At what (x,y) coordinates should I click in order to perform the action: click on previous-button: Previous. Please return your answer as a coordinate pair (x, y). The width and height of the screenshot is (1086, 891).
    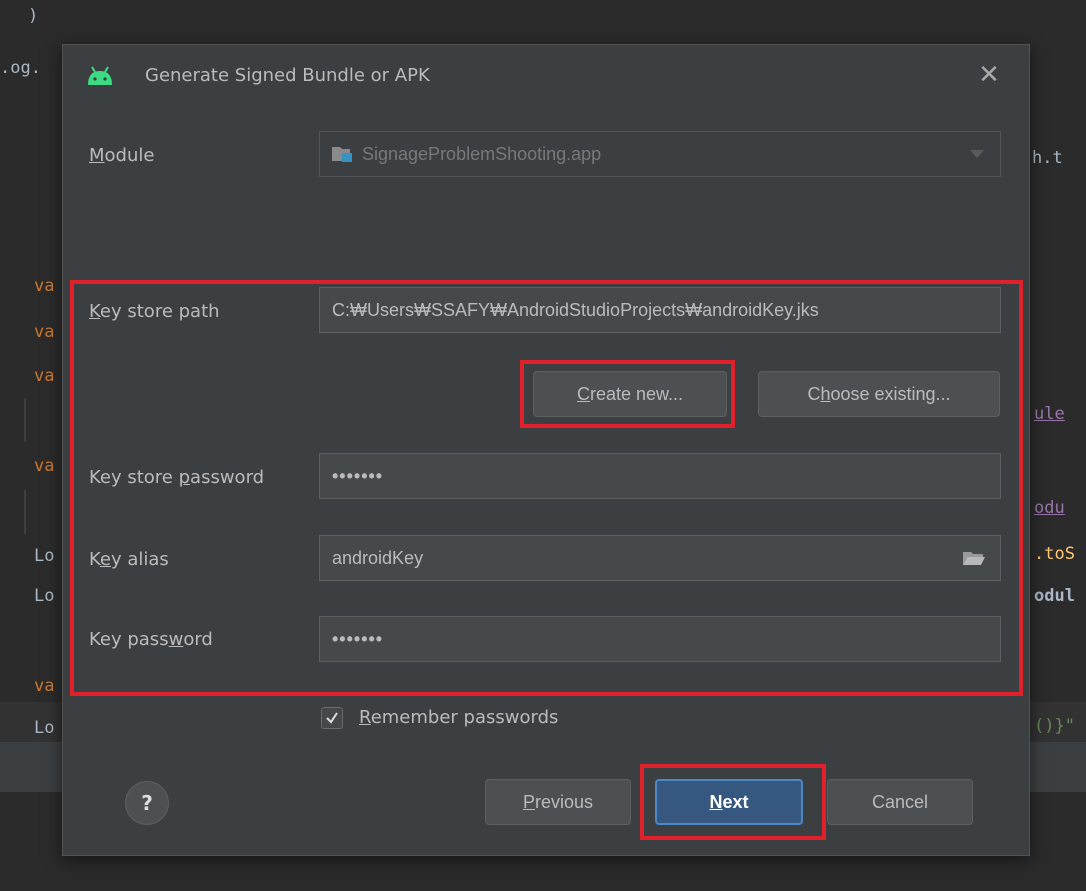
    Looking at the image, I should click on (558, 802).